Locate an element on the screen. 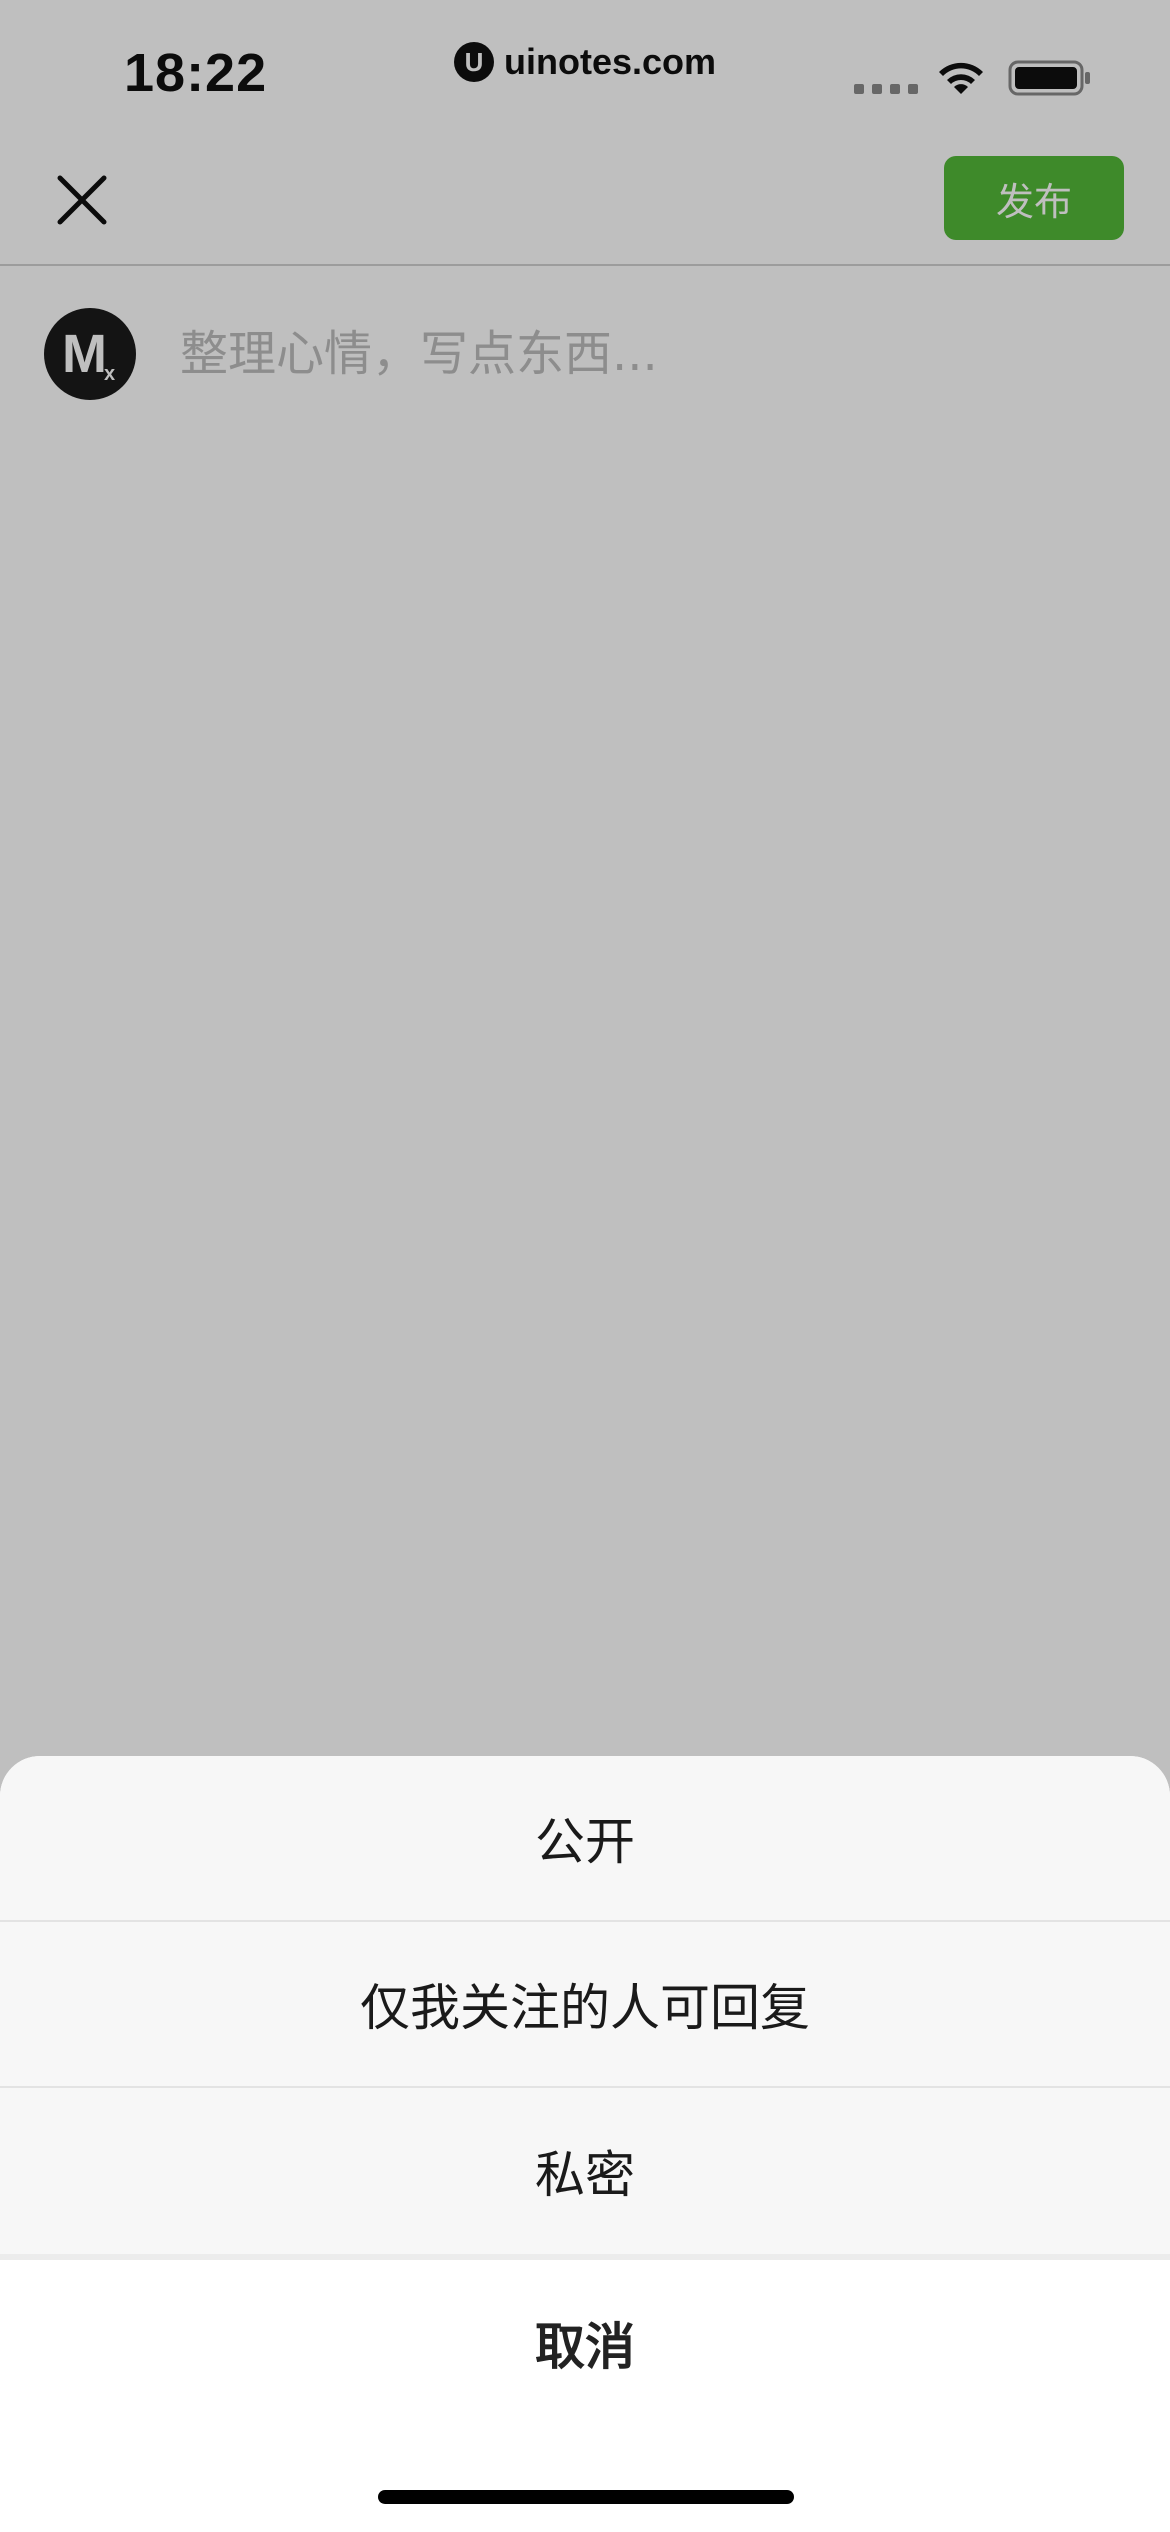 This screenshot has height=2532, width=1170. option-private: 私密 is located at coordinates (585, 2171).